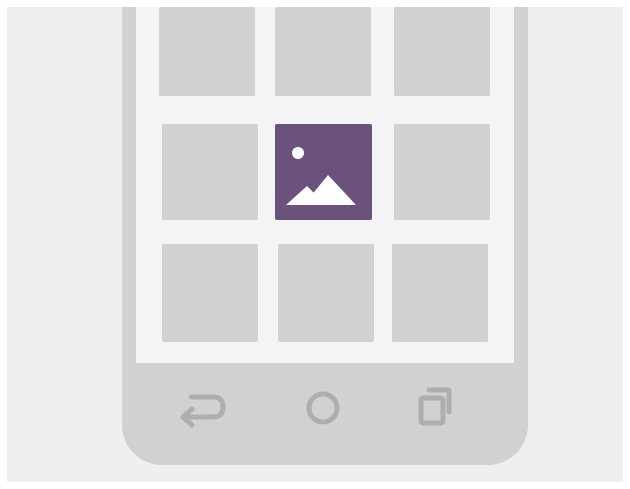 The image size is (630, 489). What do you see at coordinates (321, 176) in the screenshot?
I see `image-icon` at bounding box center [321, 176].